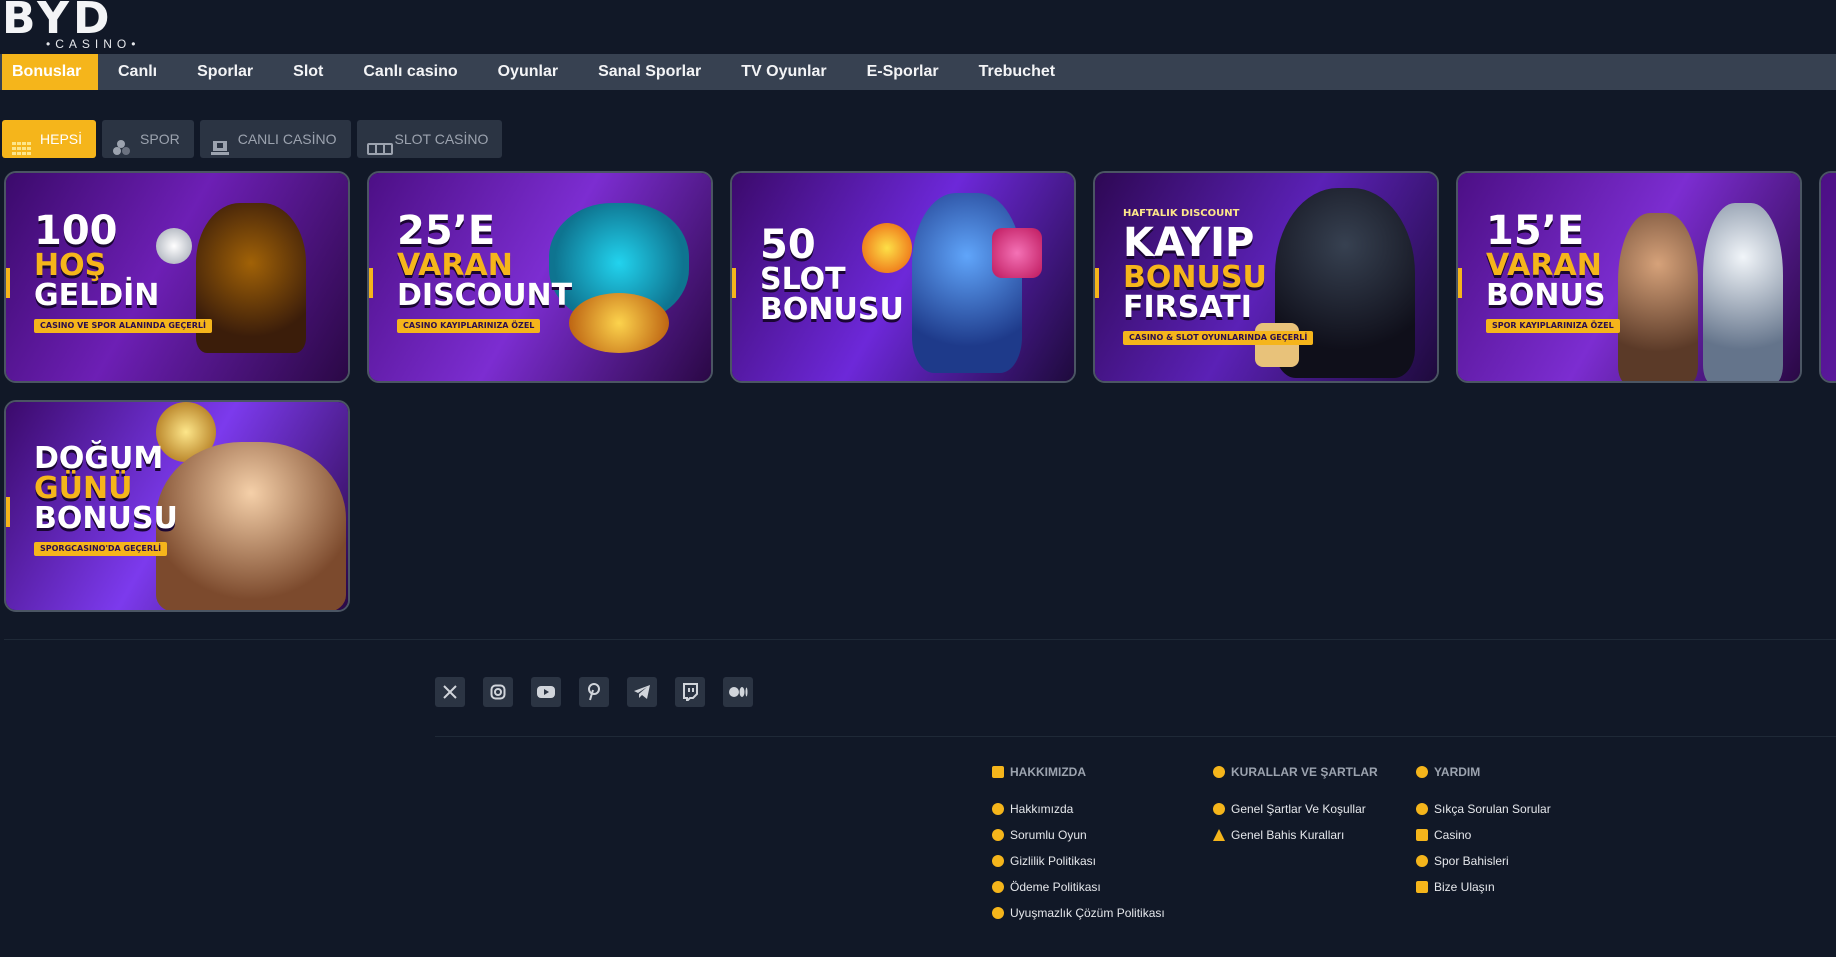 The image size is (1836, 957). I want to click on footer-link-dispute-policy: Uyuşmazlık Çözüm Politikası, so click(1078, 913).